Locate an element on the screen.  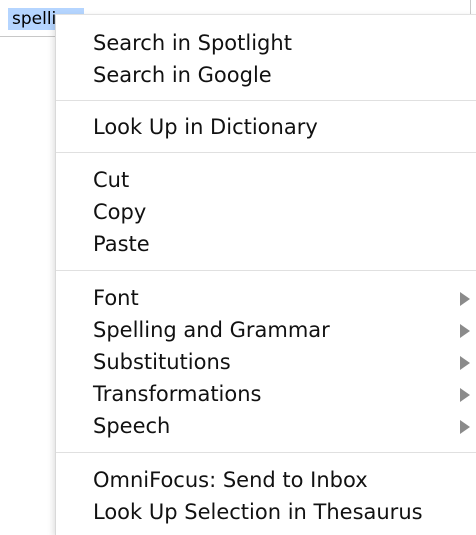
menu-item-search-in-google: Search in Google is located at coordinates (266, 75).